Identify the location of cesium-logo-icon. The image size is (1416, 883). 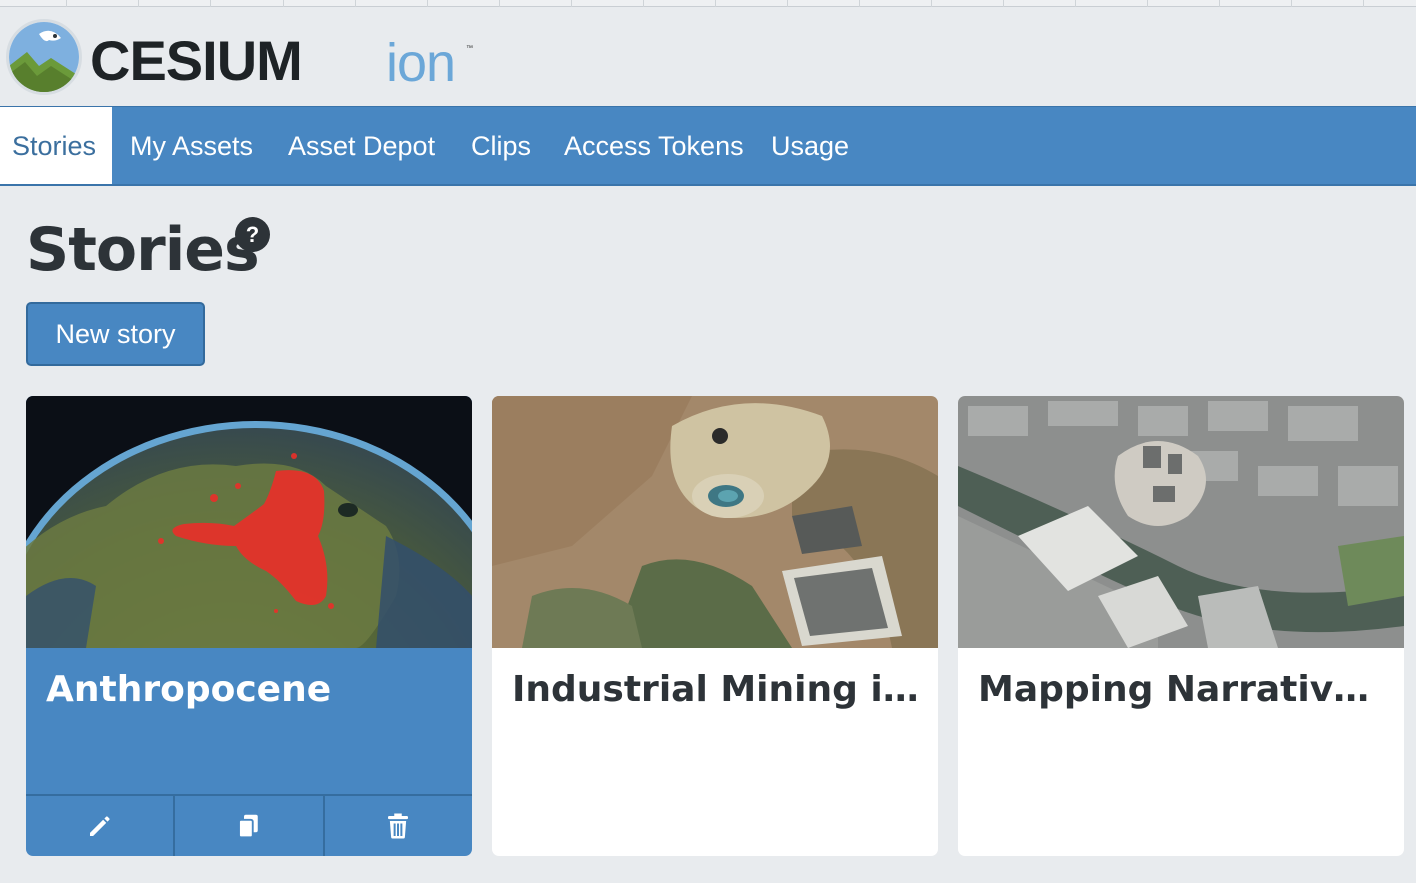
(44, 57).